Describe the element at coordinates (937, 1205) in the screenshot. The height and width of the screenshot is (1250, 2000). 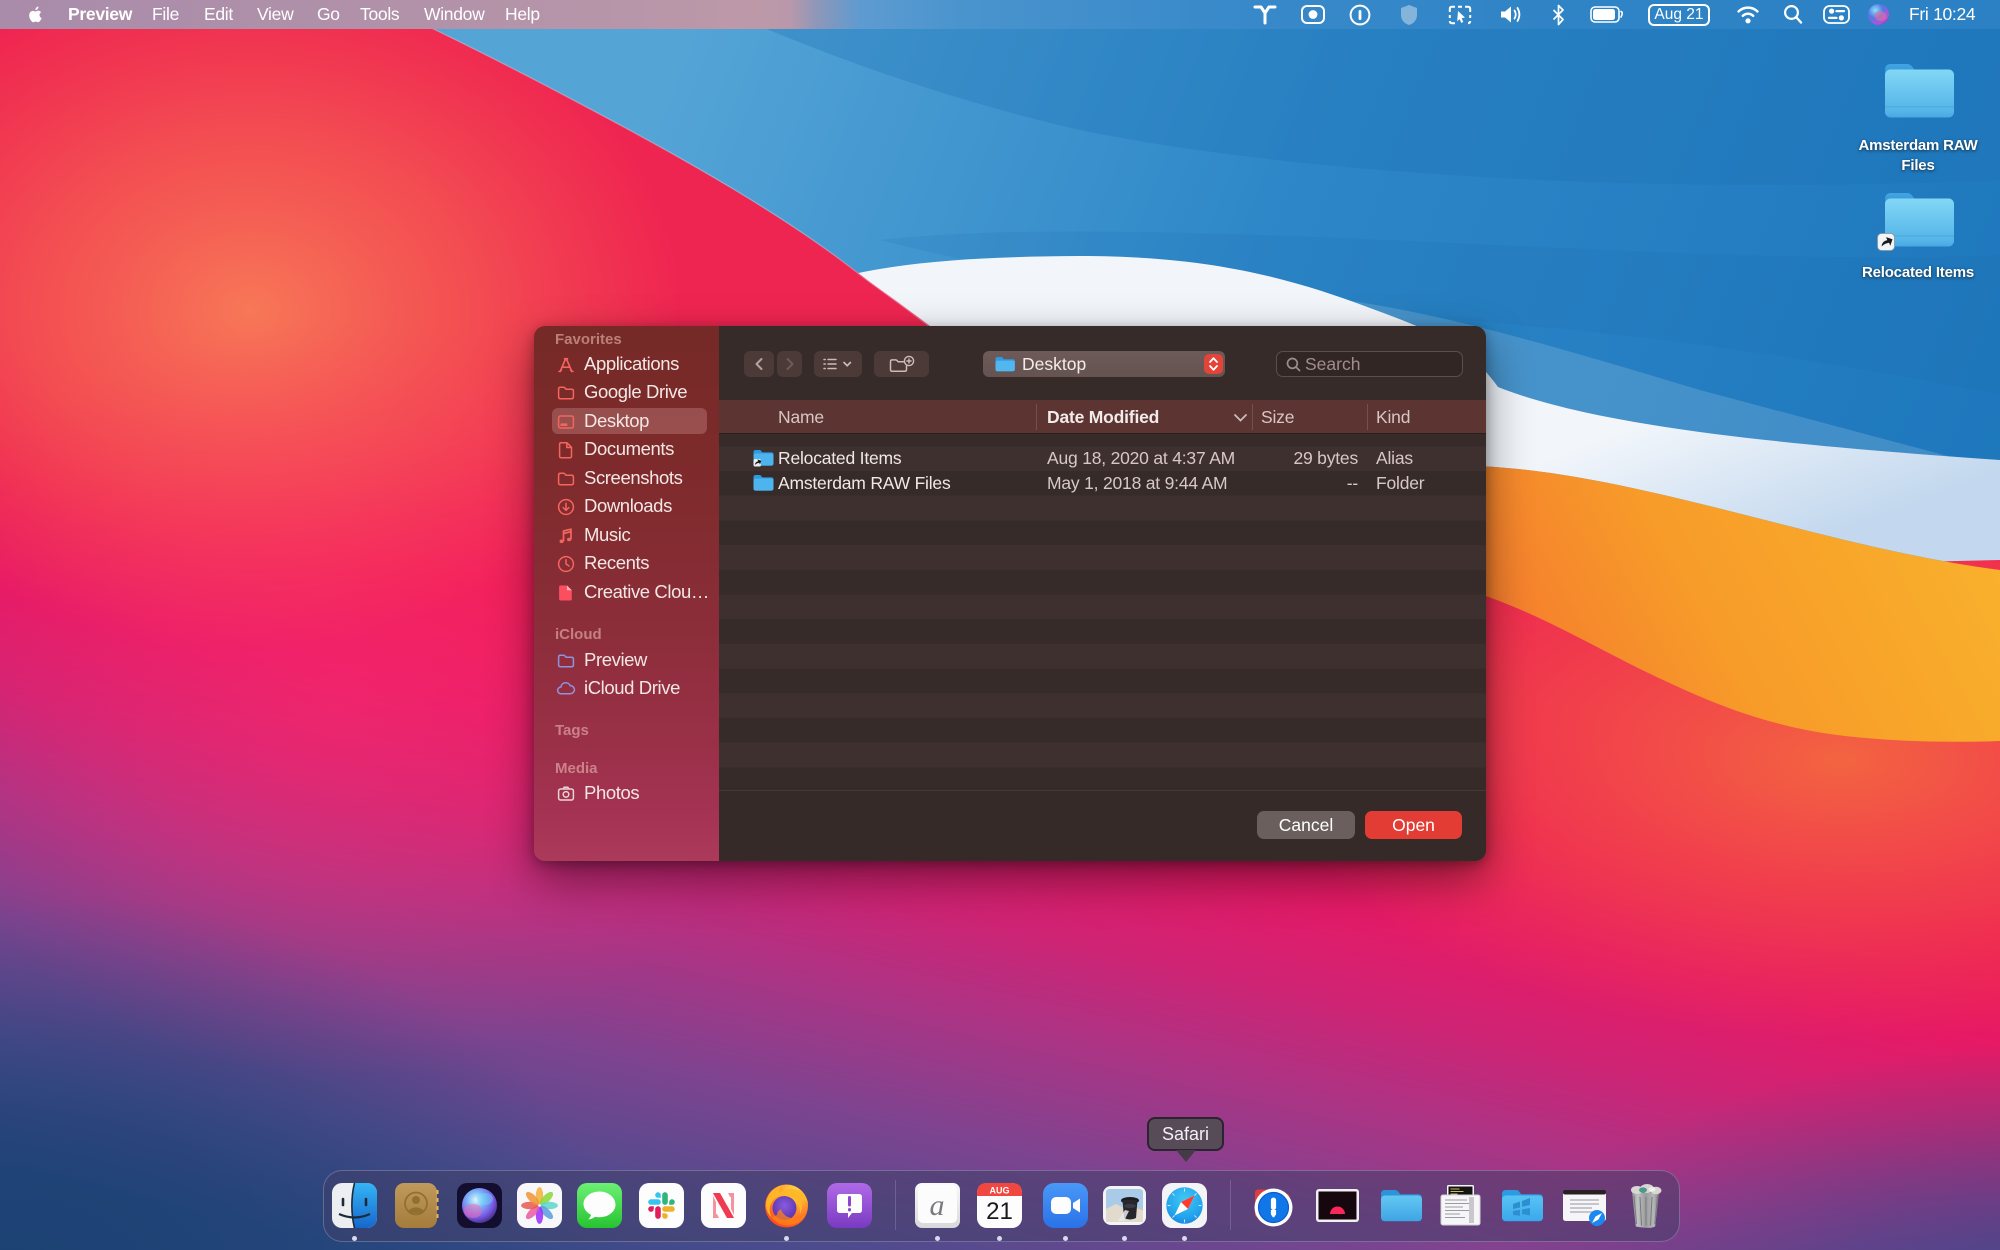
I see `svg-text: a` at that location.